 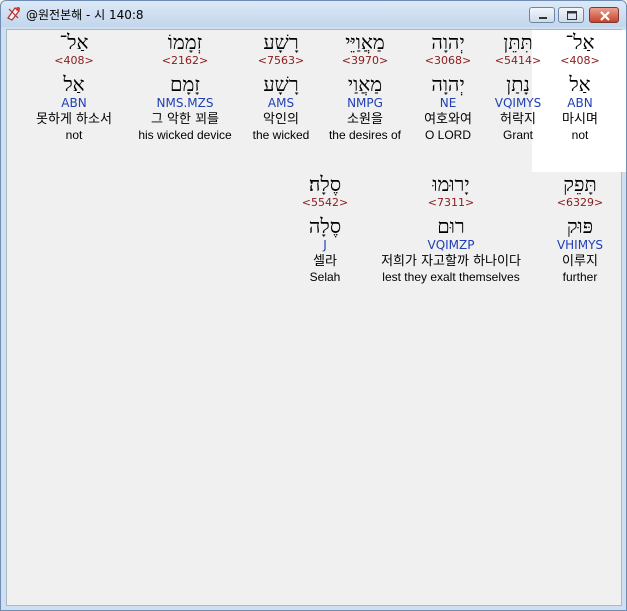 I want to click on lemma: רָשָׁע, so click(x=281, y=84).